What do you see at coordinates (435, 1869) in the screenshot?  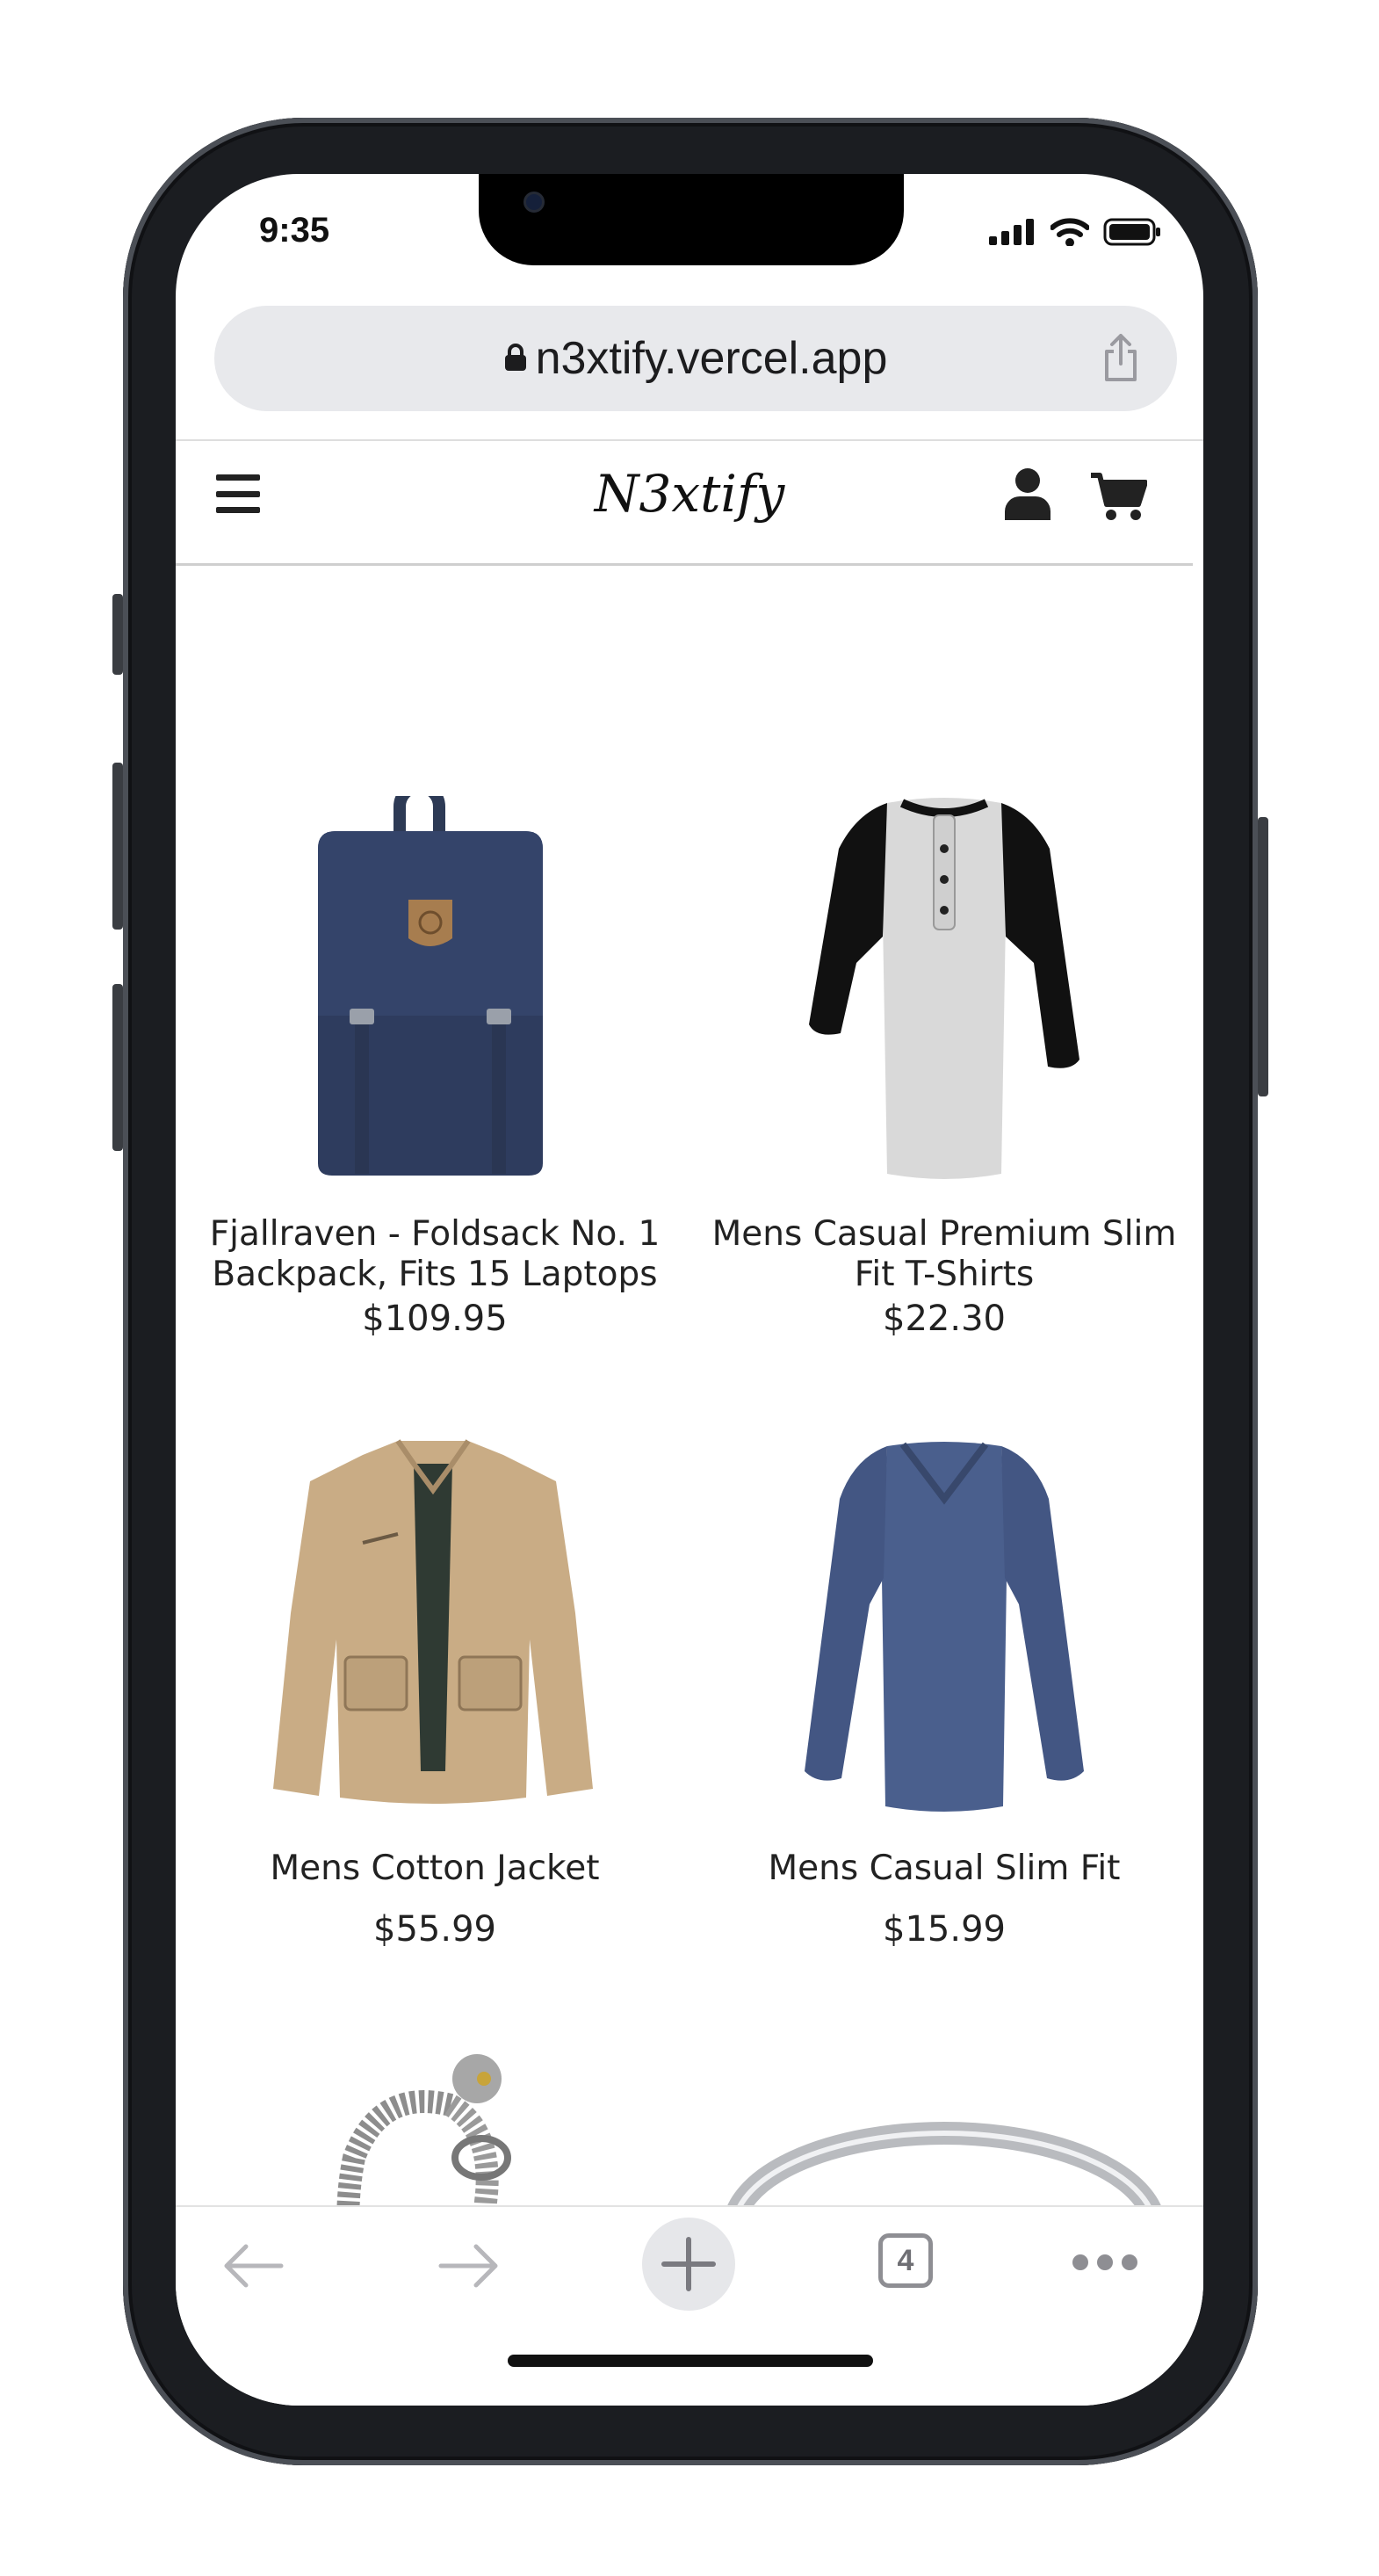 I see `product-title: Mens Cotton Jacket` at bounding box center [435, 1869].